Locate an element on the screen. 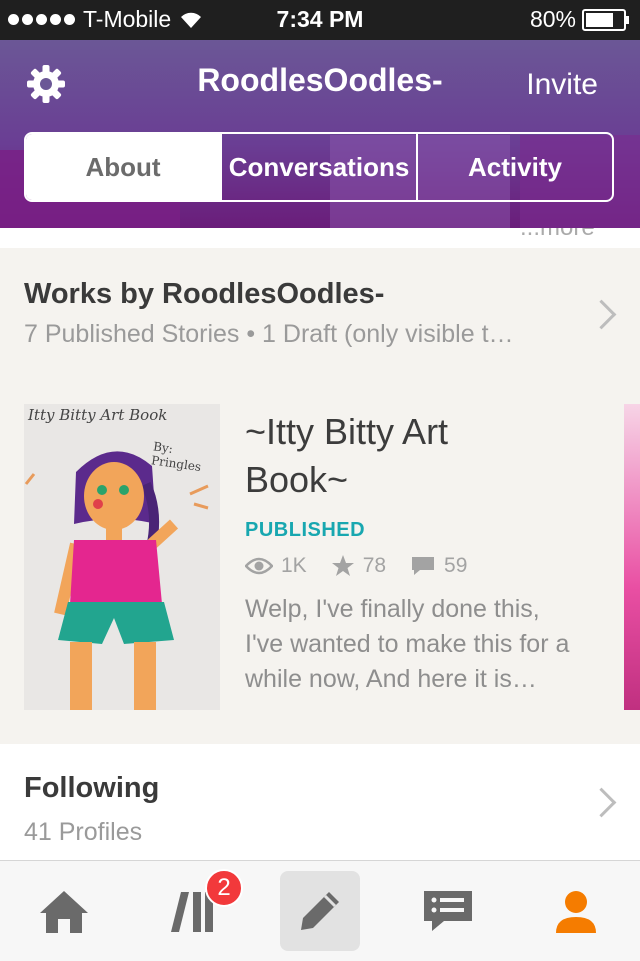 This screenshot has width=640, height=961. votes-stat: 78 is located at coordinates (358, 566).